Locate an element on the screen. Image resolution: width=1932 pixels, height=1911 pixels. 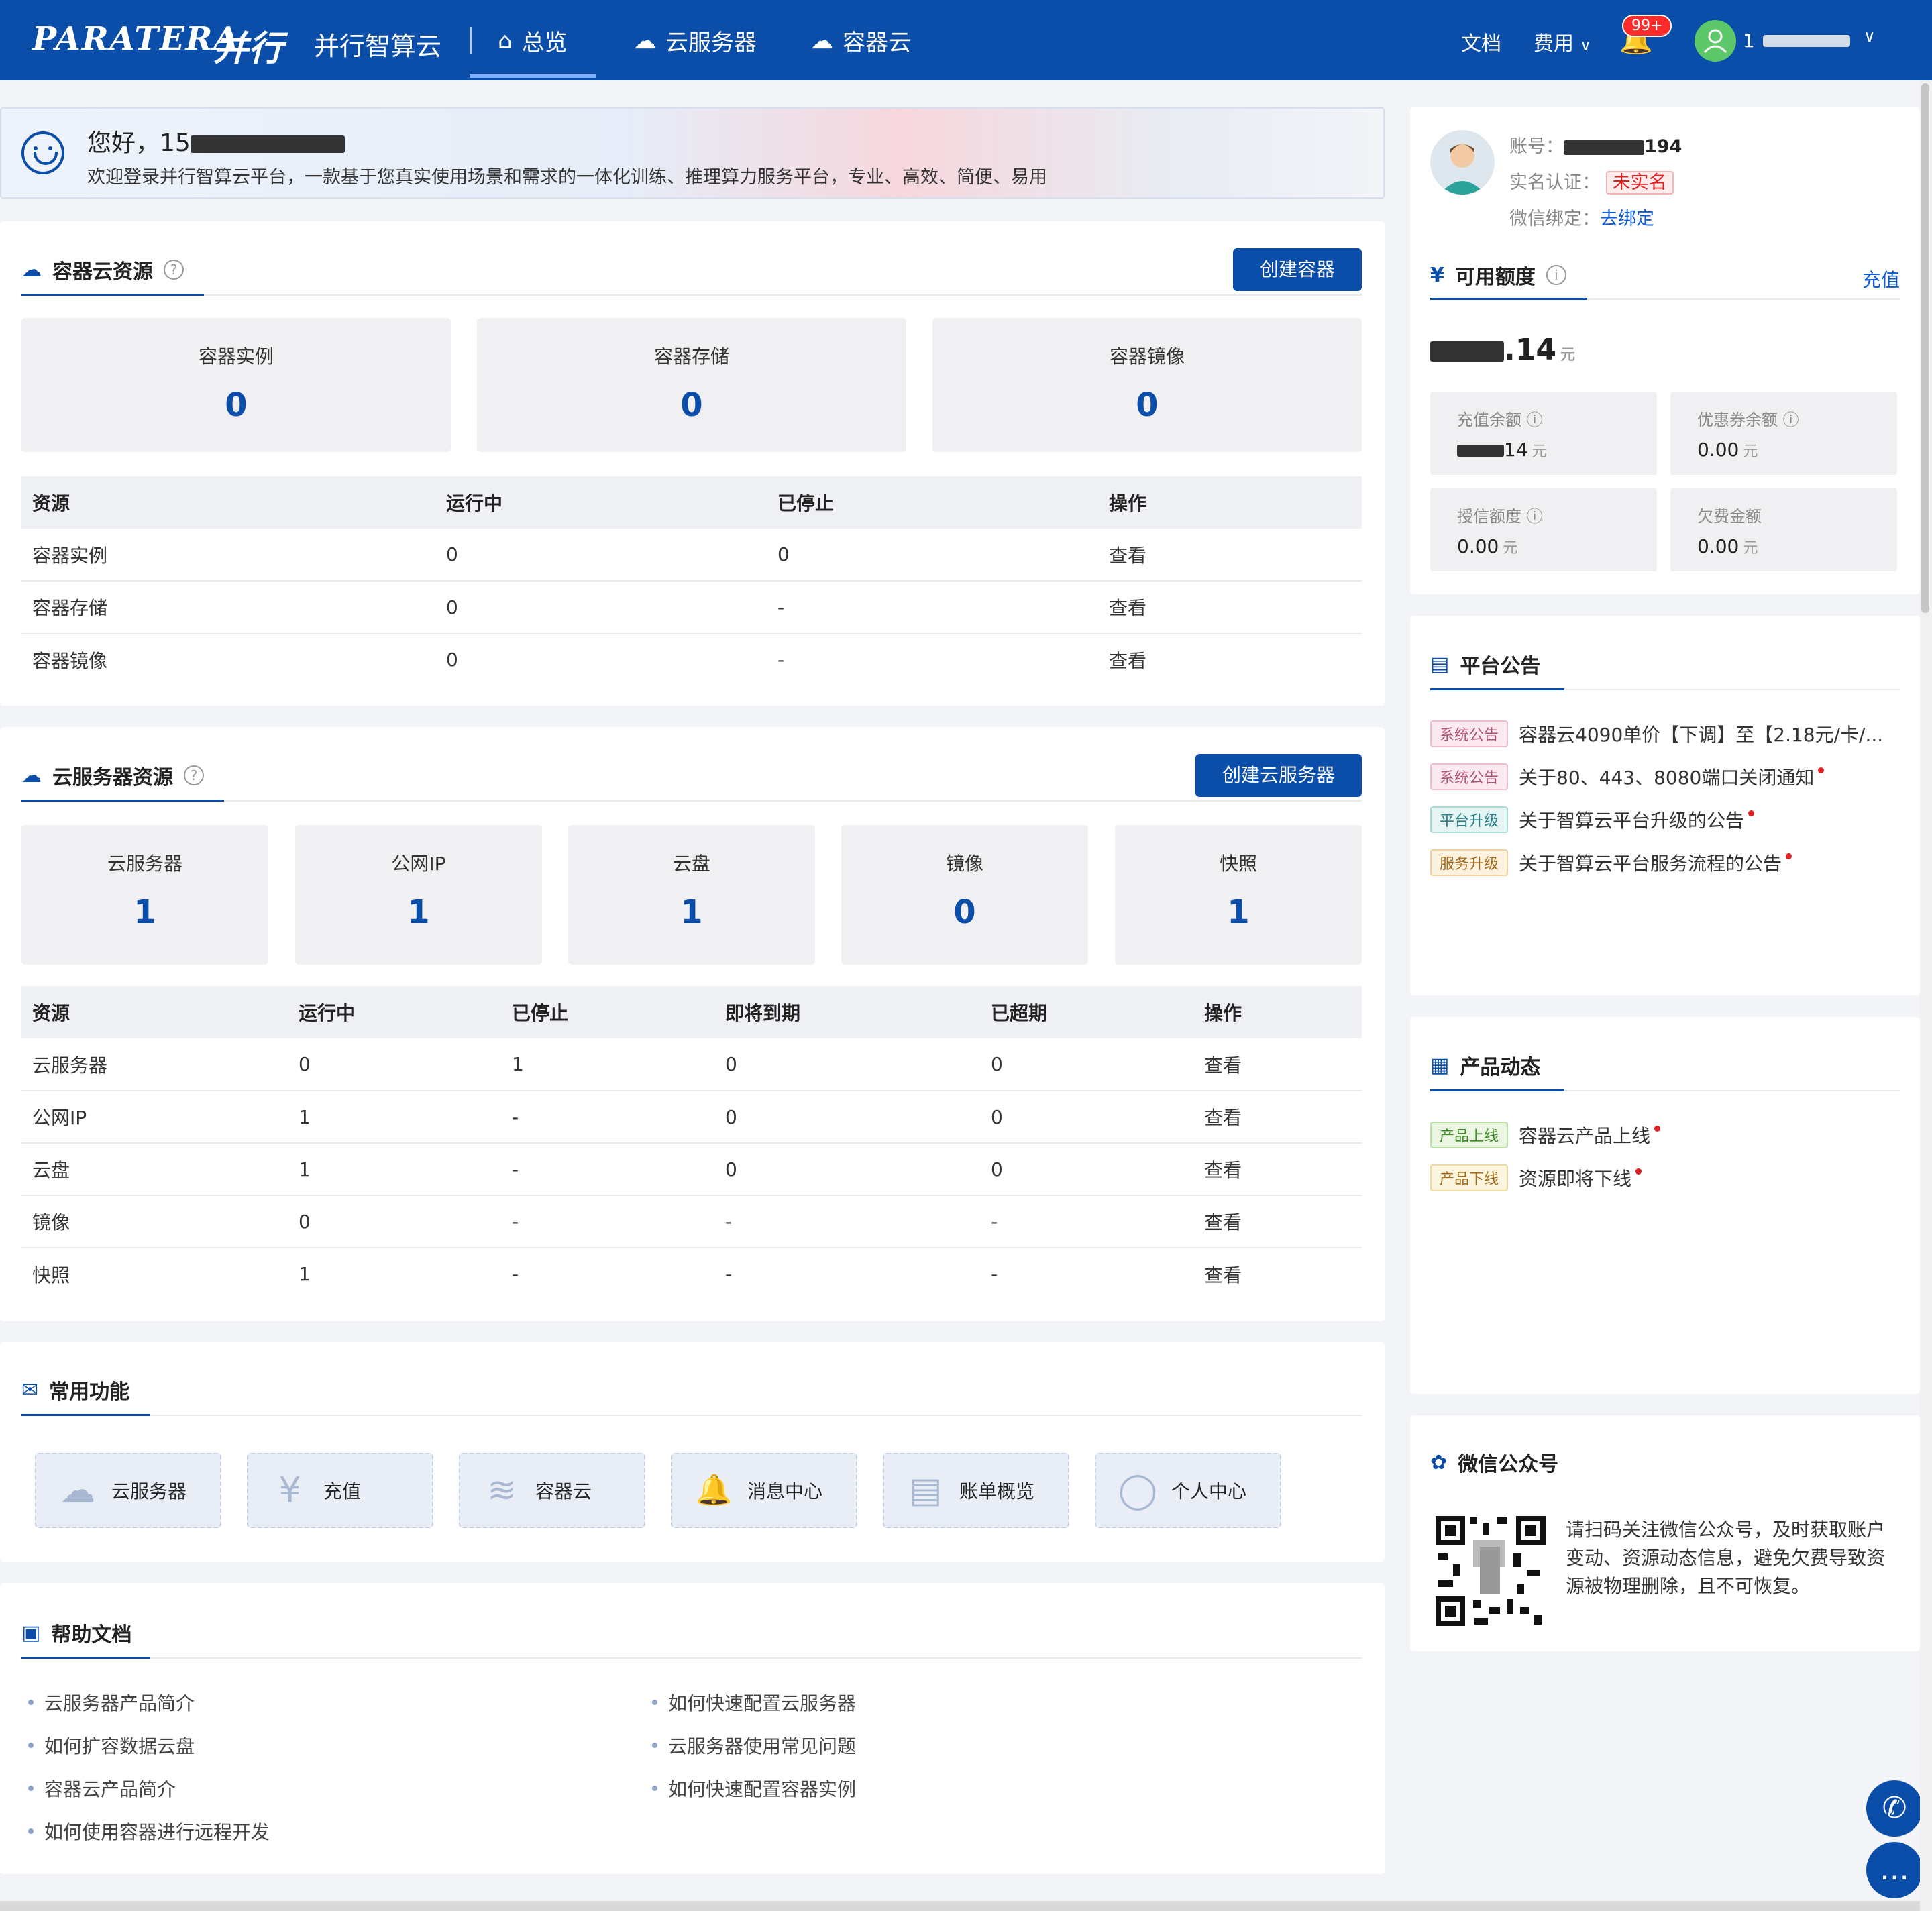
doc-link: 云服务器产品简介 is located at coordinates (111, 1702).